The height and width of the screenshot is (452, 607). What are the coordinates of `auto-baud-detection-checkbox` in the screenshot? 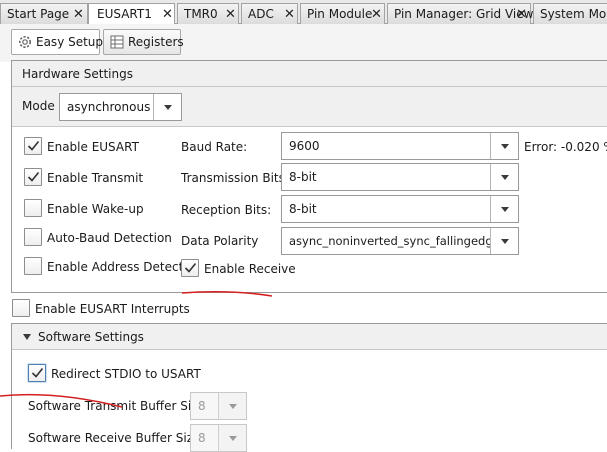 It's located at (33, 237).